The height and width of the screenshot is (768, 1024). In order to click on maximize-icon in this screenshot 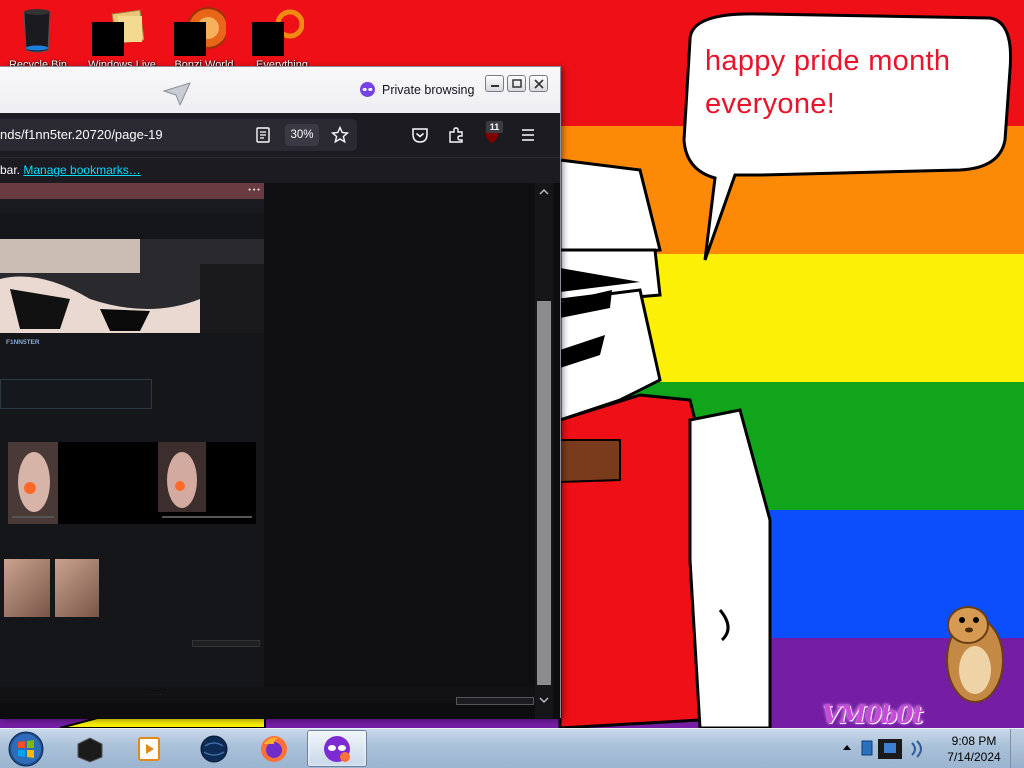, I will do `click(516, 83)`.